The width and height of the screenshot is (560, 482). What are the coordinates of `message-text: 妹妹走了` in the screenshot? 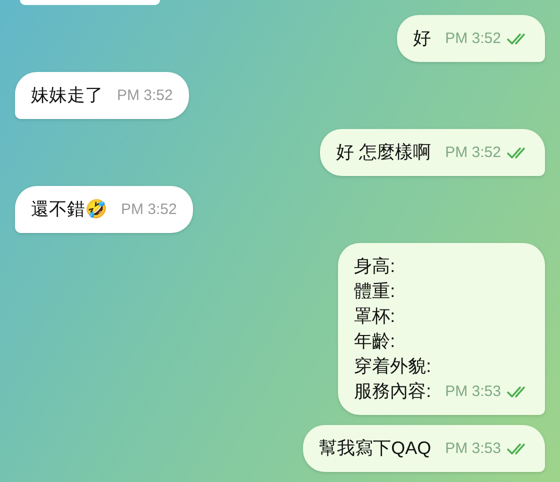 It's located at (67, 95).